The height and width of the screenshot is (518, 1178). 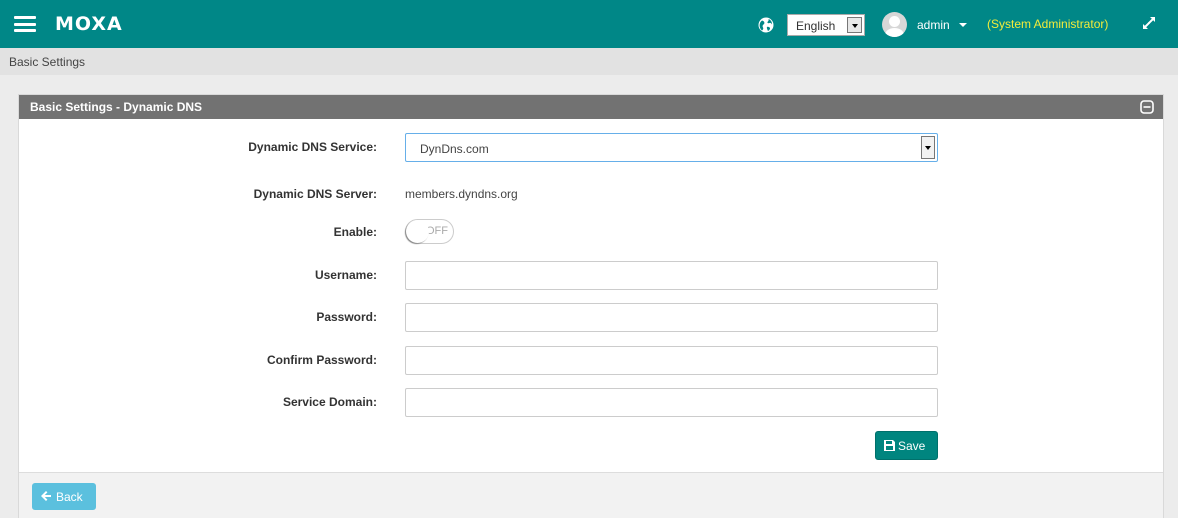 What do you see at coordinates (25, 24) in the screenshot?
I see `hamburger-icon` at bounding box center [25, 24].